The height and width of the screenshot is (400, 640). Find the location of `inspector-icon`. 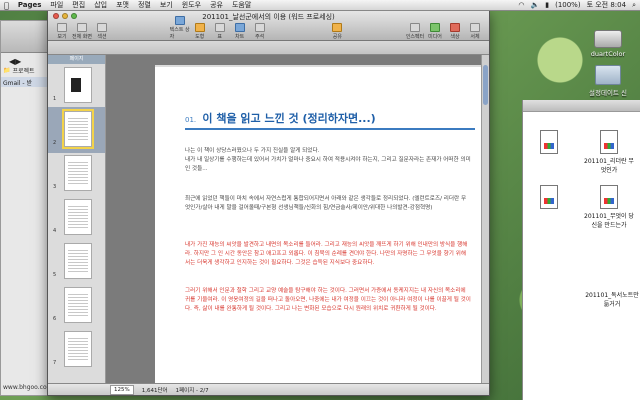

inspector-icon is located at coordinates (415, 27).